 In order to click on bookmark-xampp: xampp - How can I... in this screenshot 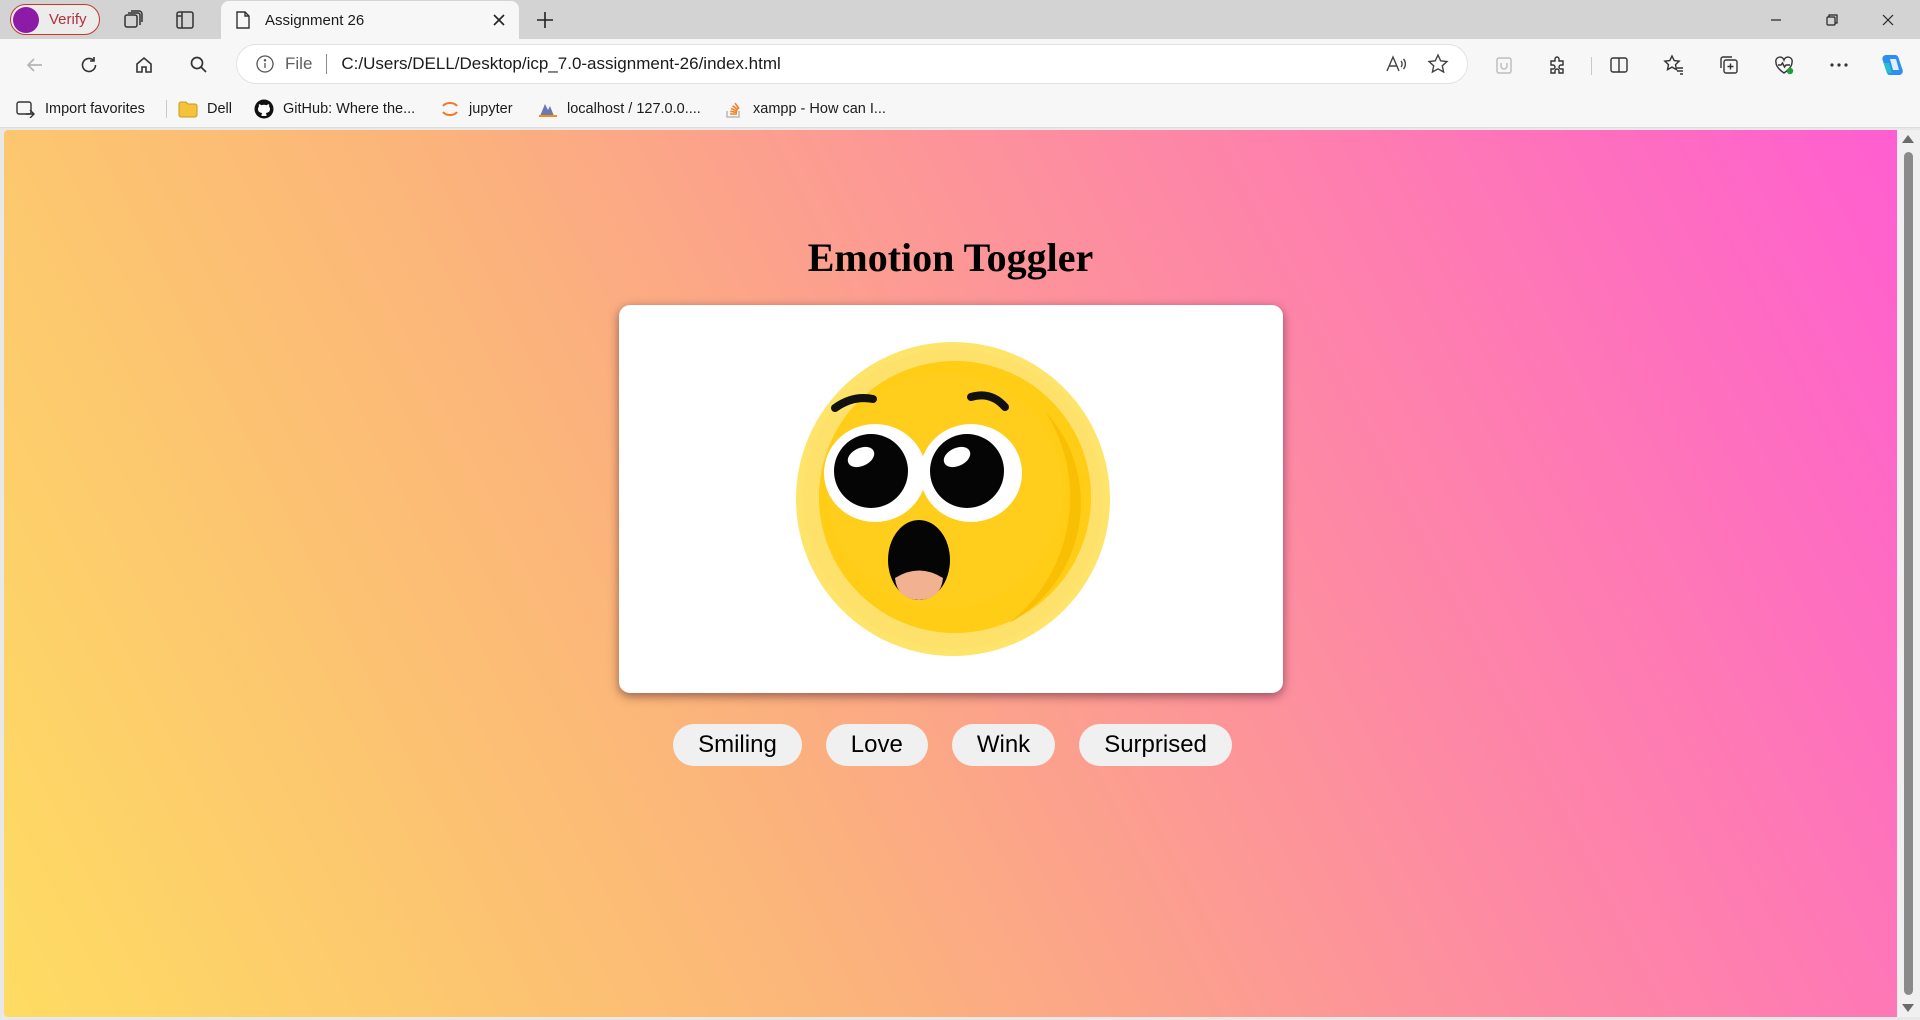, I will do `click(805, 109)`.